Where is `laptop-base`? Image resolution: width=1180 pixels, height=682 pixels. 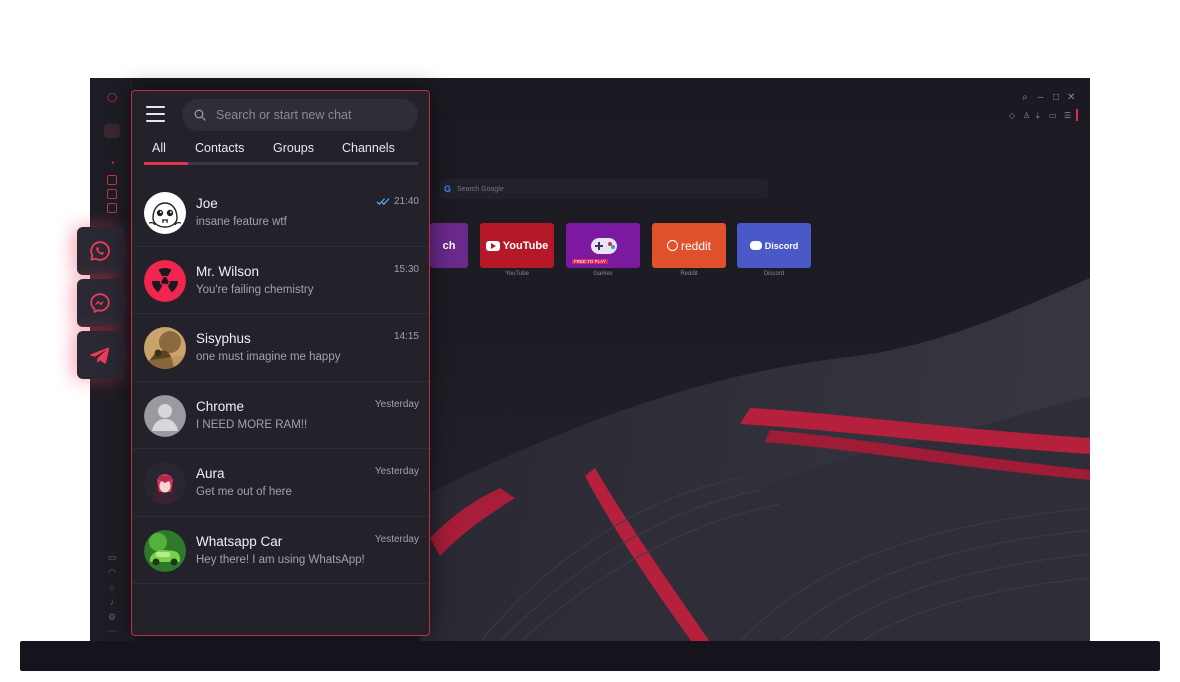
laptop-base is located at coordinates (590, 656).